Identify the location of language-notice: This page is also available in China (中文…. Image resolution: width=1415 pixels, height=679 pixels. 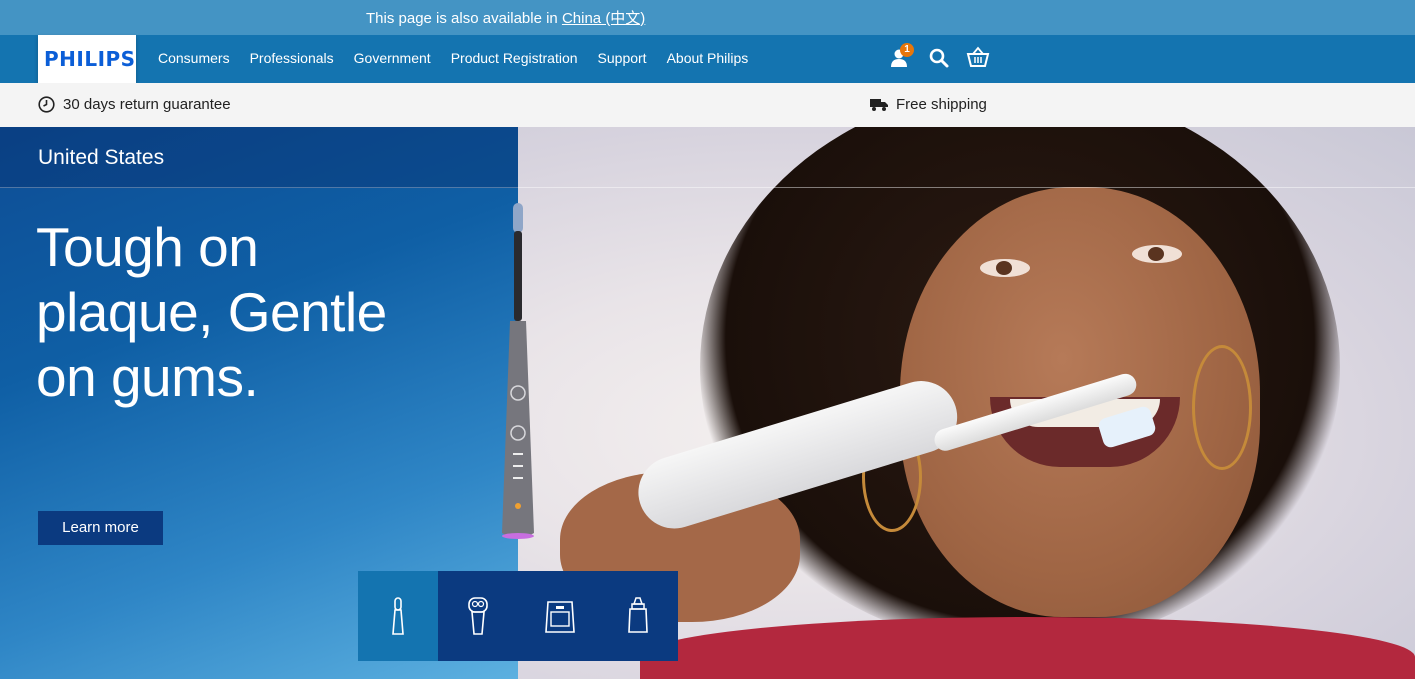
(505, 17).